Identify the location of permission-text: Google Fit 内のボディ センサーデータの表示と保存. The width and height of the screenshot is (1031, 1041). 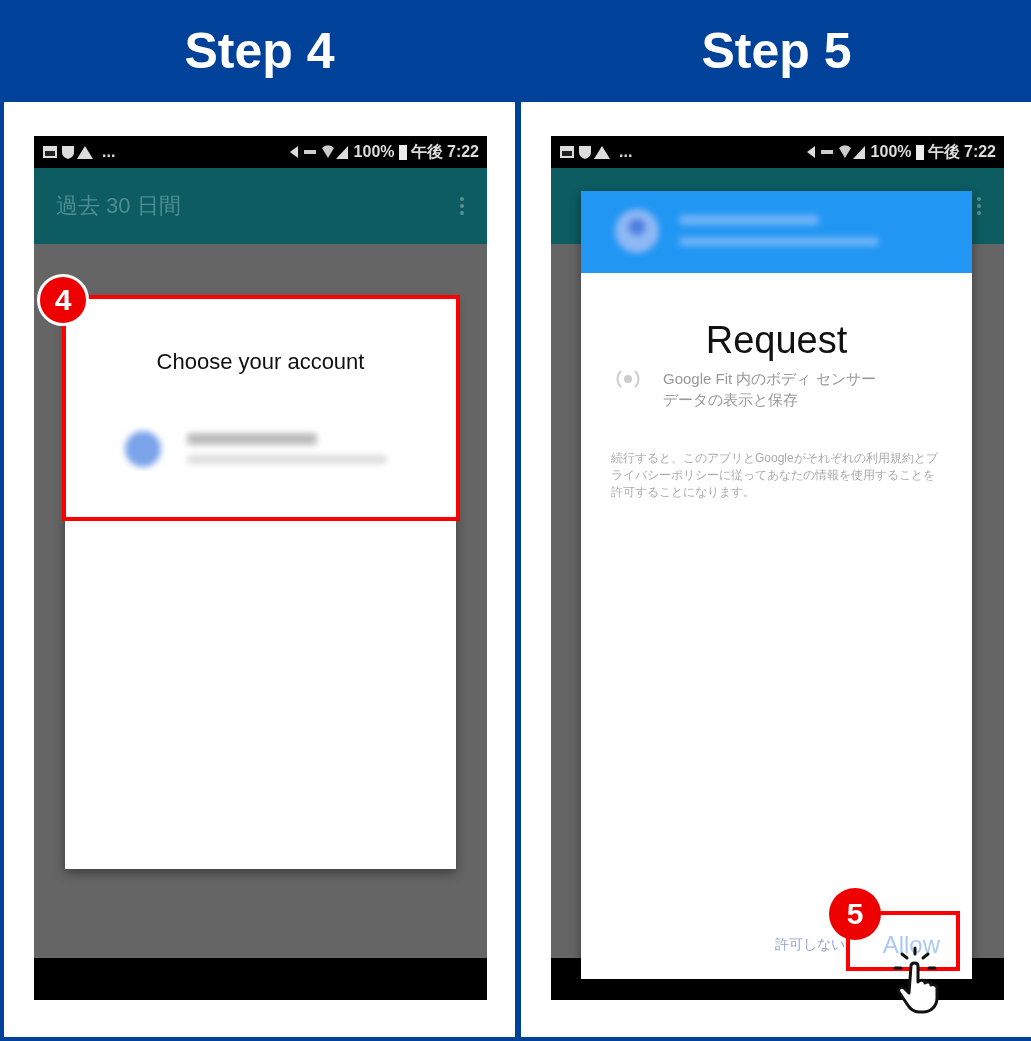
(770, 389).